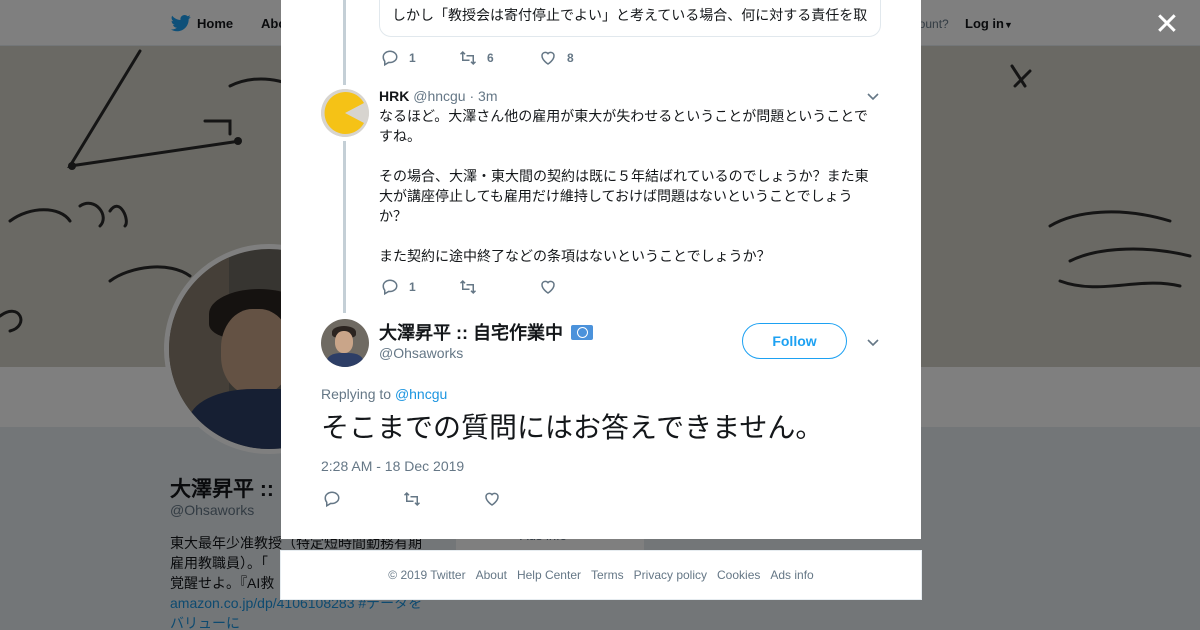 This screenshot has height=630, width=1200. I want to click on like-button: 8, so click(556, 58).